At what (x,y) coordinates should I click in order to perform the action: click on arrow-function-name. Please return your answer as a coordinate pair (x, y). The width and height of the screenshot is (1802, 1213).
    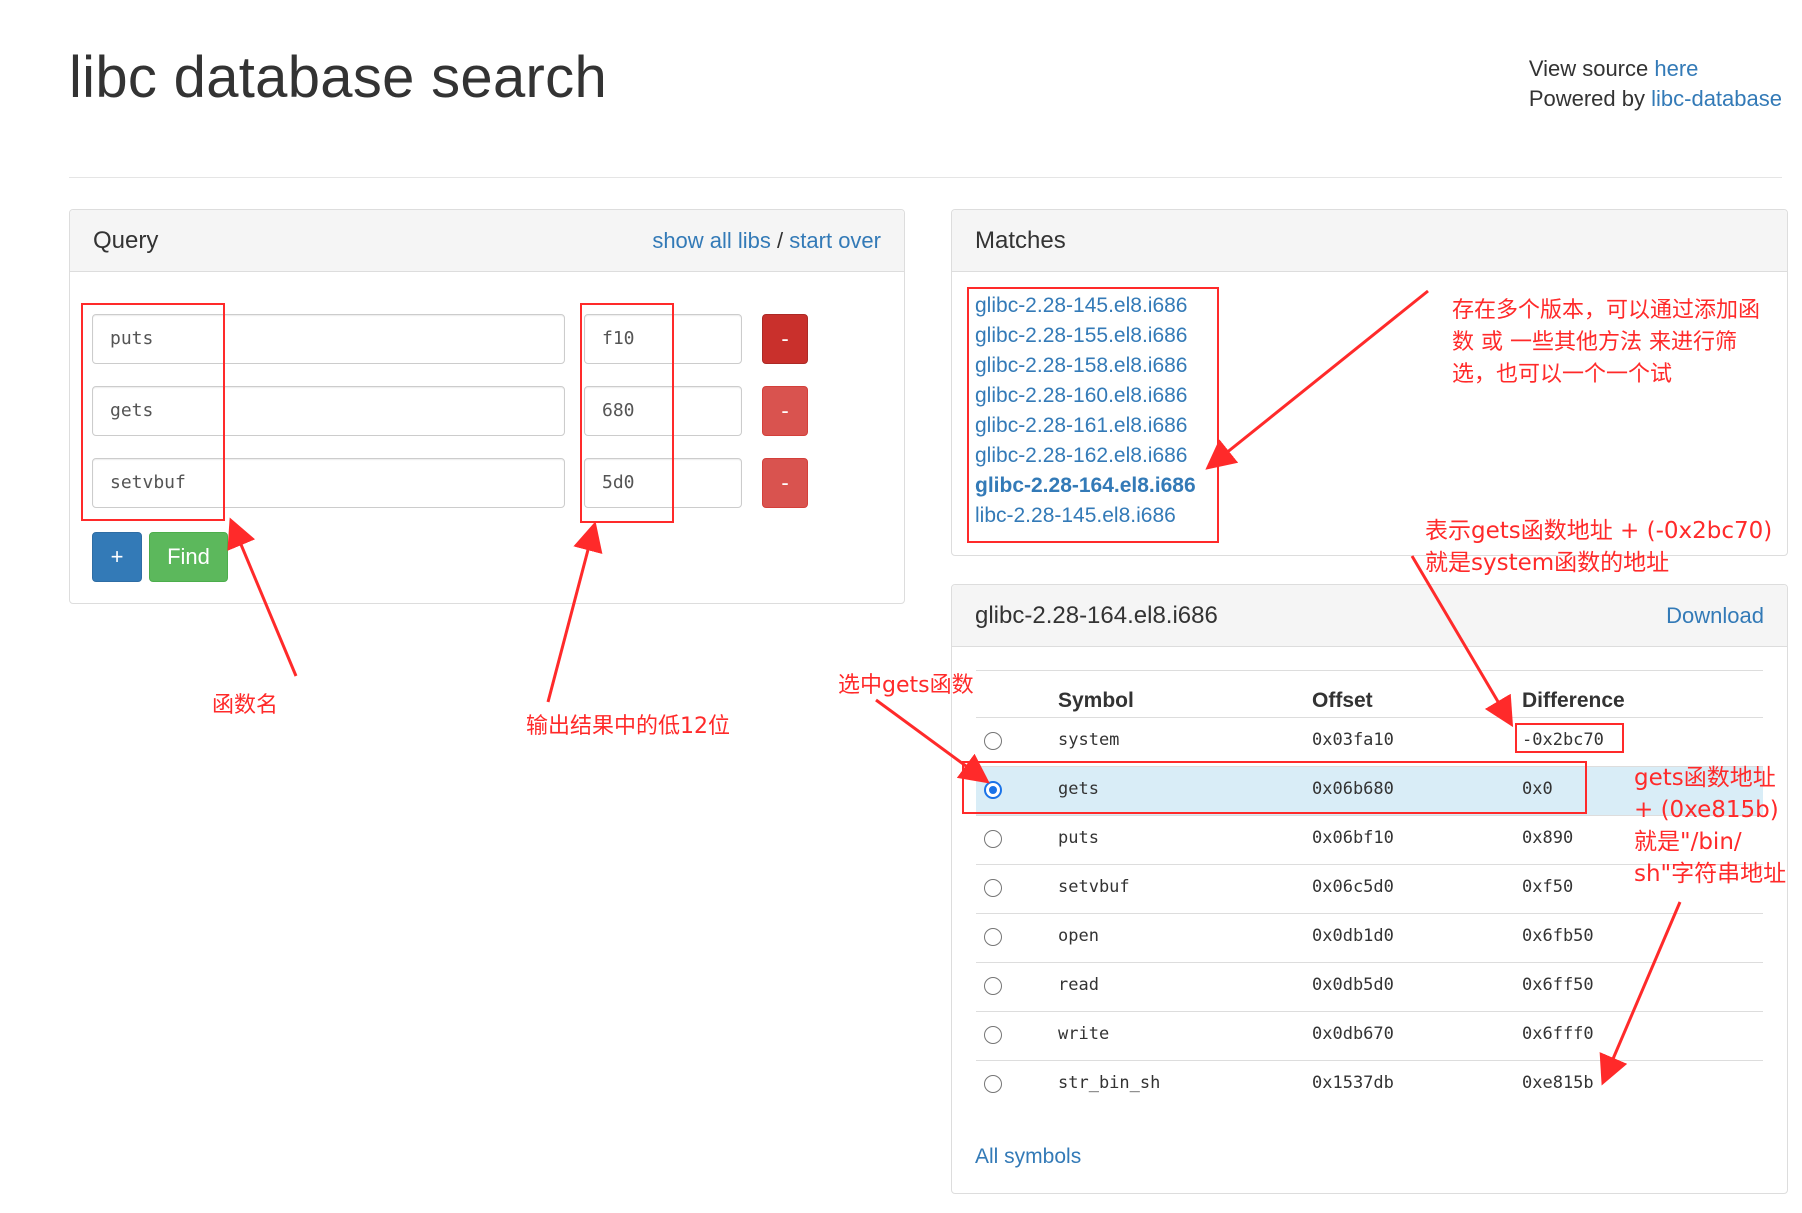
    Looking at the image, I should click on (262, 597).